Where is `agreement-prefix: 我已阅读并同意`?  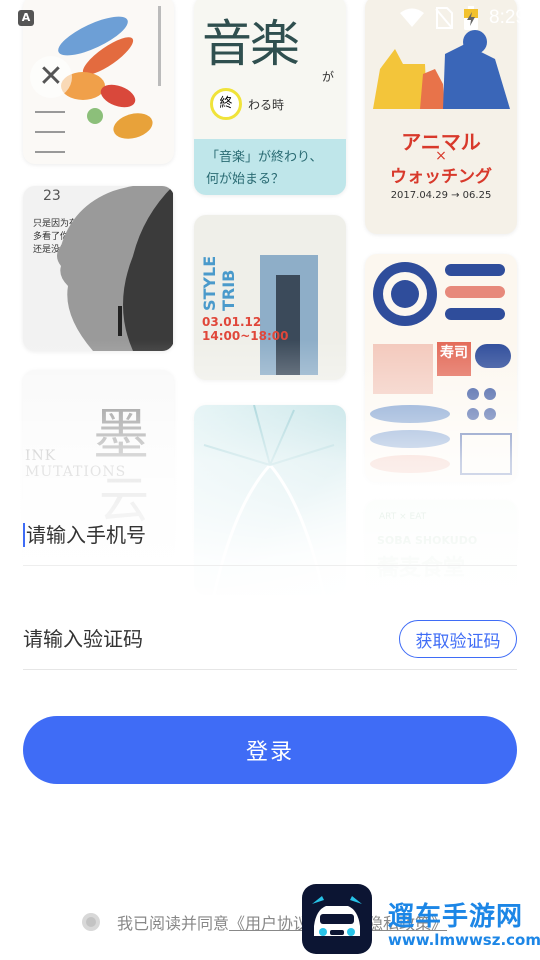 agreement-prefix: 我已阅读并同意 is located at coordinates (173, 923).